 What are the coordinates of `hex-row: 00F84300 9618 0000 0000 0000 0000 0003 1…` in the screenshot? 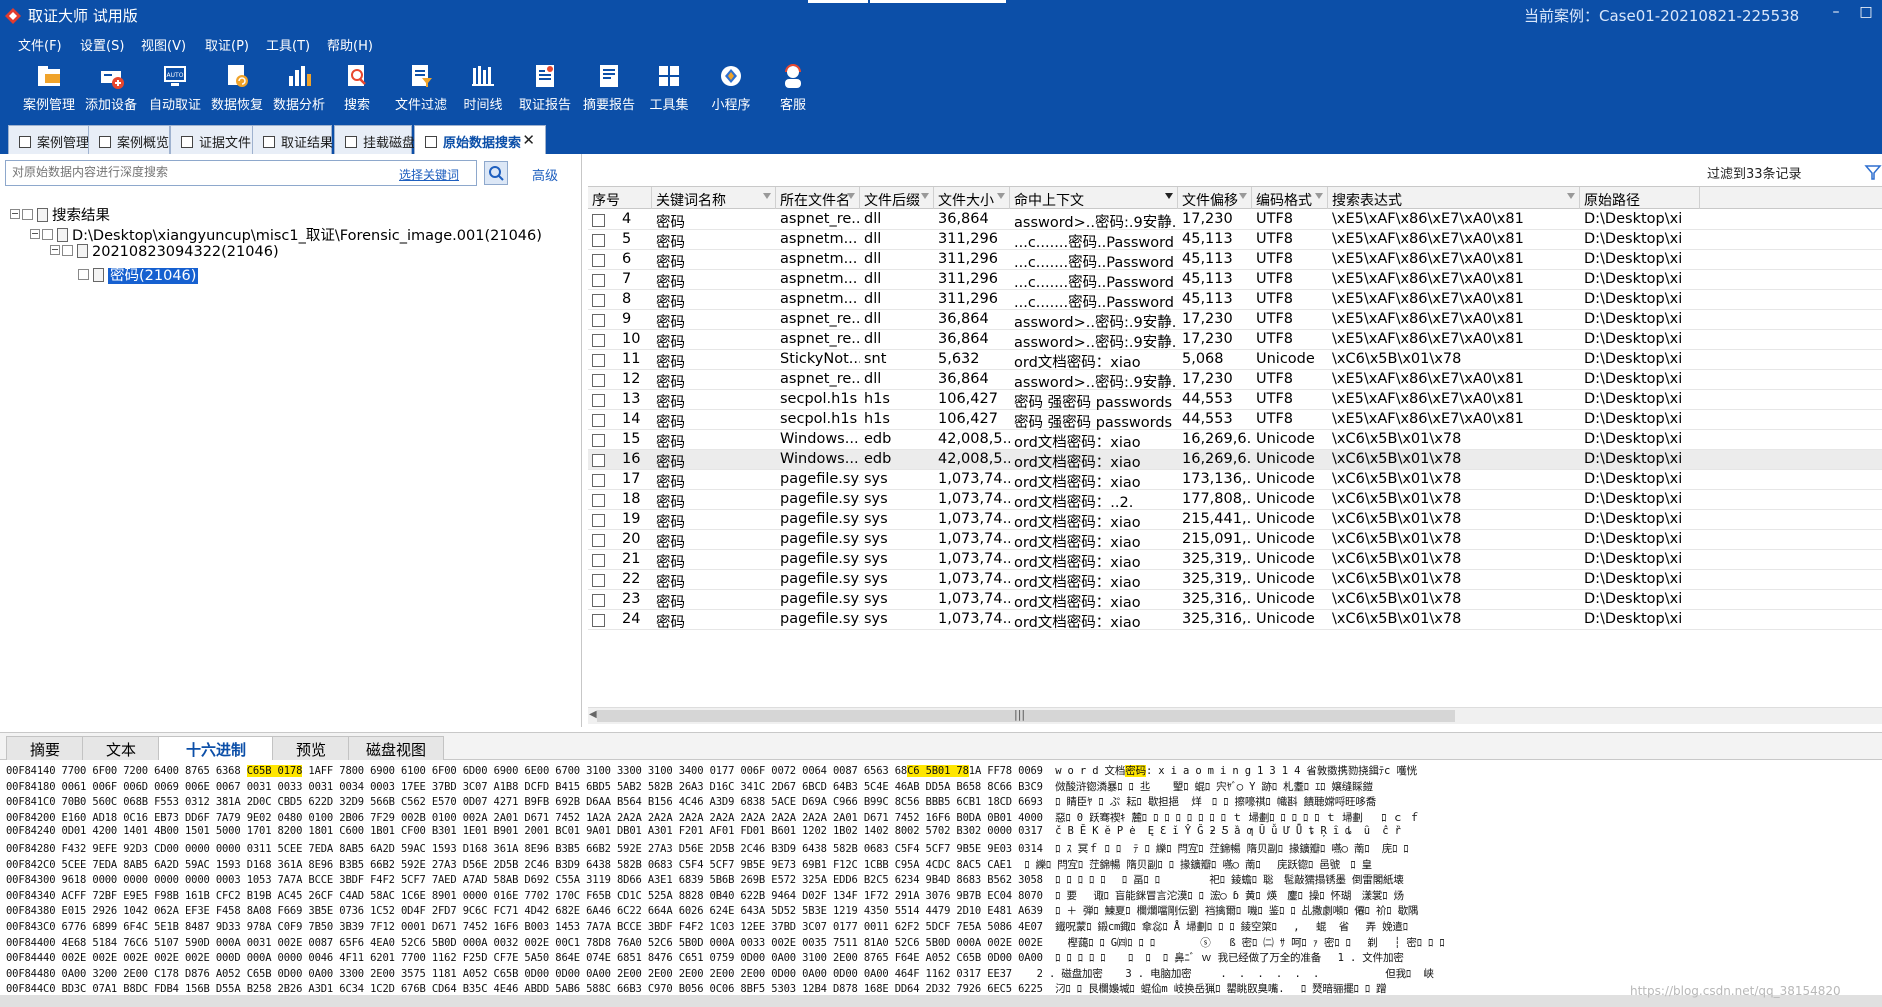 It's located at (705, 879).